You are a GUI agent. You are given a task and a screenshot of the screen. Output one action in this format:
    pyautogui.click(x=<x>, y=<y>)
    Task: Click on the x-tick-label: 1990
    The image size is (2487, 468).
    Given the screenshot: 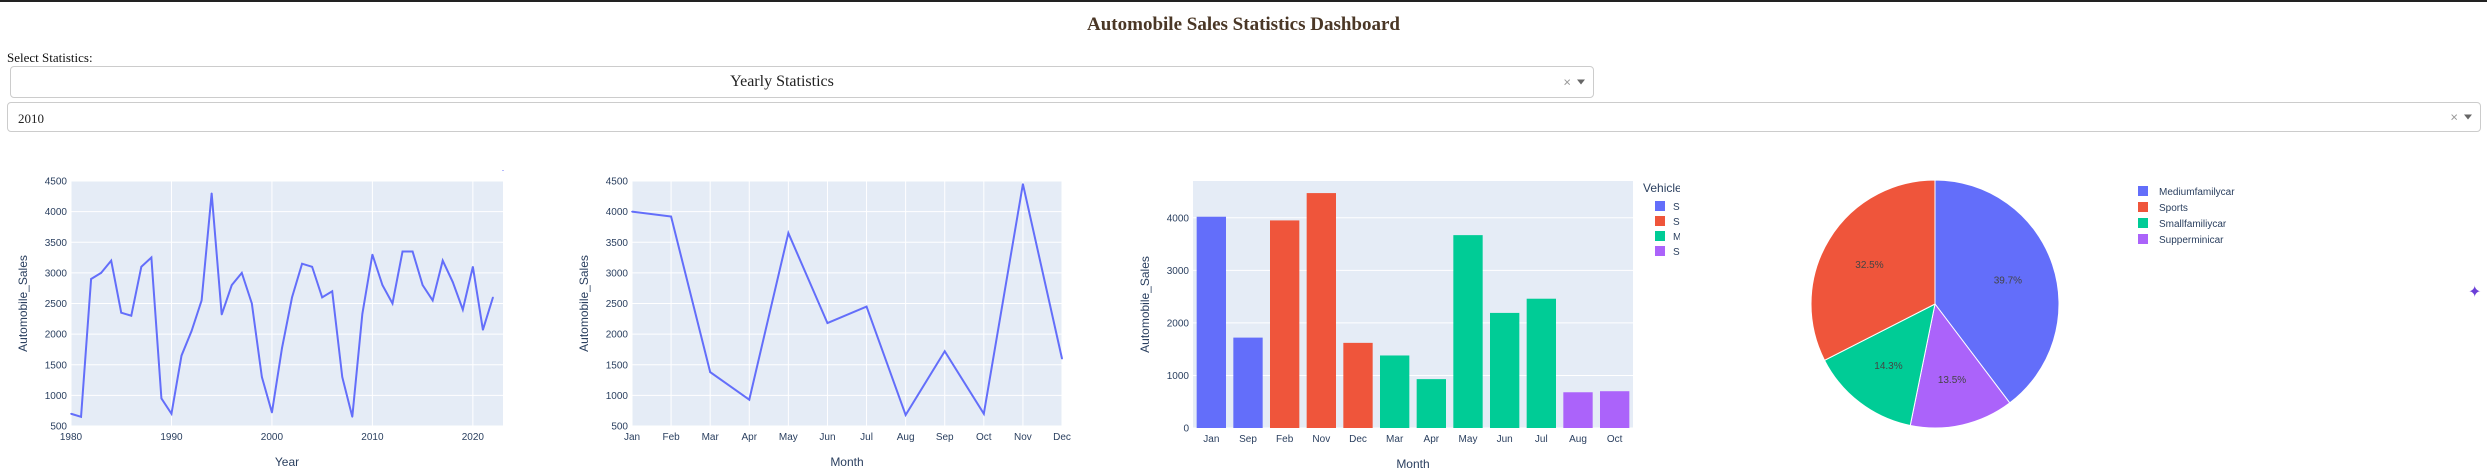 What is the action you would take?
    pyautogui.click(x=171, y=437)
    